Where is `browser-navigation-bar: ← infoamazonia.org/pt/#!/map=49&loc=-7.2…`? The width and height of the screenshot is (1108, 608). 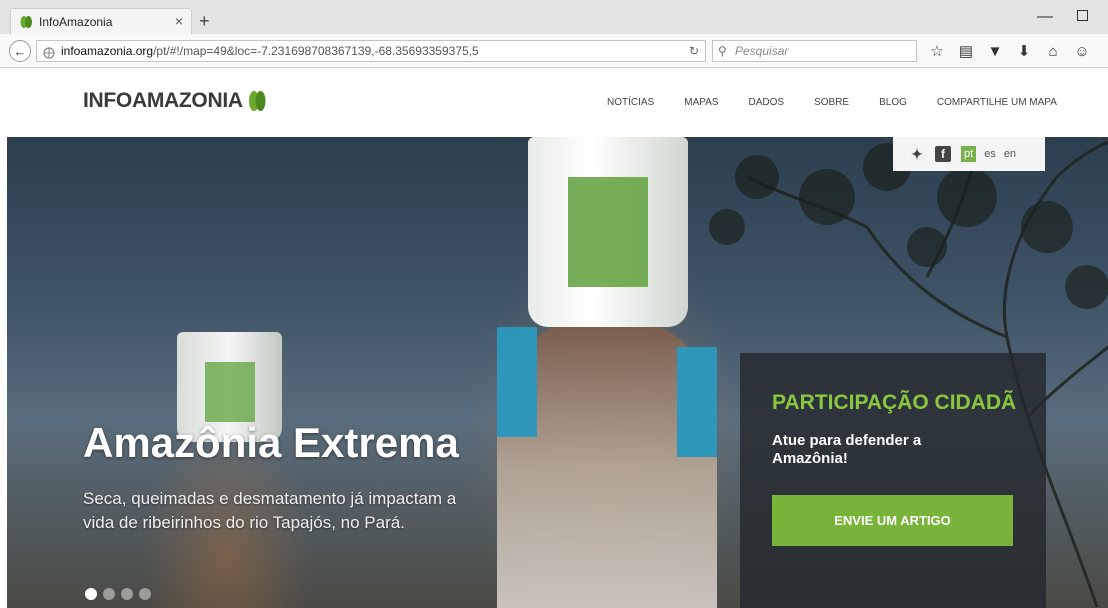 browser-navigation-bar: ← infoamazonia.org/pt/#!/map=49&loc=-7.2… is located at coordinates (554, 51).